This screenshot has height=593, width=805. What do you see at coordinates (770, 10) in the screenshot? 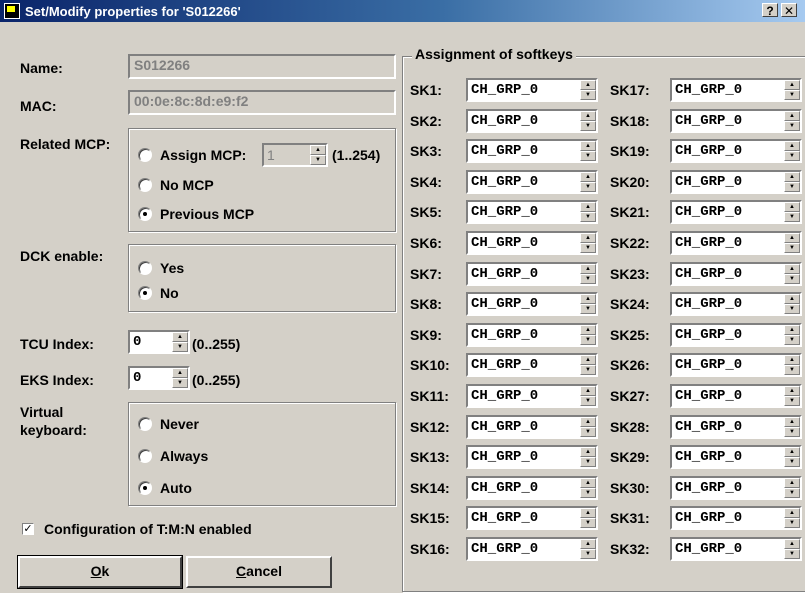
I see `help-button: ?` at bounding box center [770, 10].